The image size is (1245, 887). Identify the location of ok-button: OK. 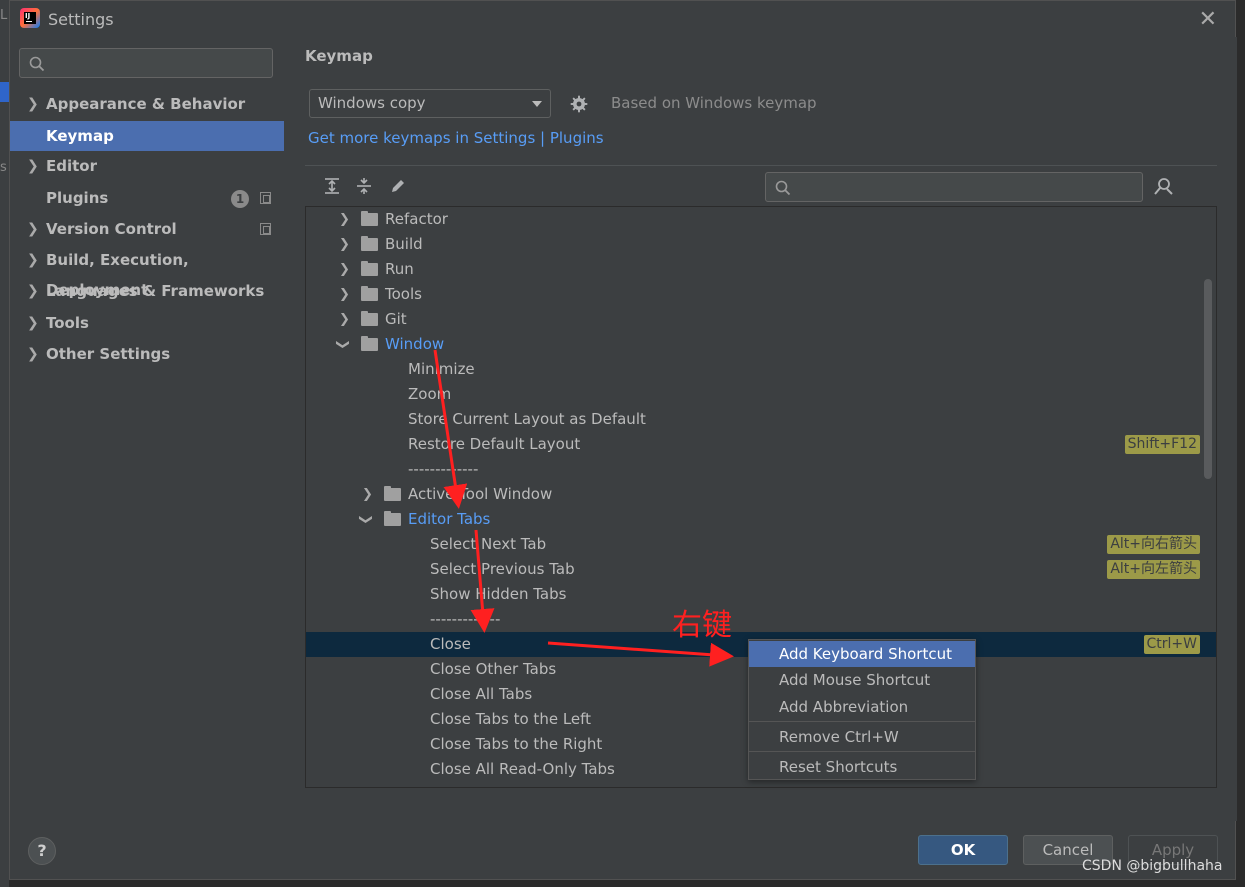
(963, 850).